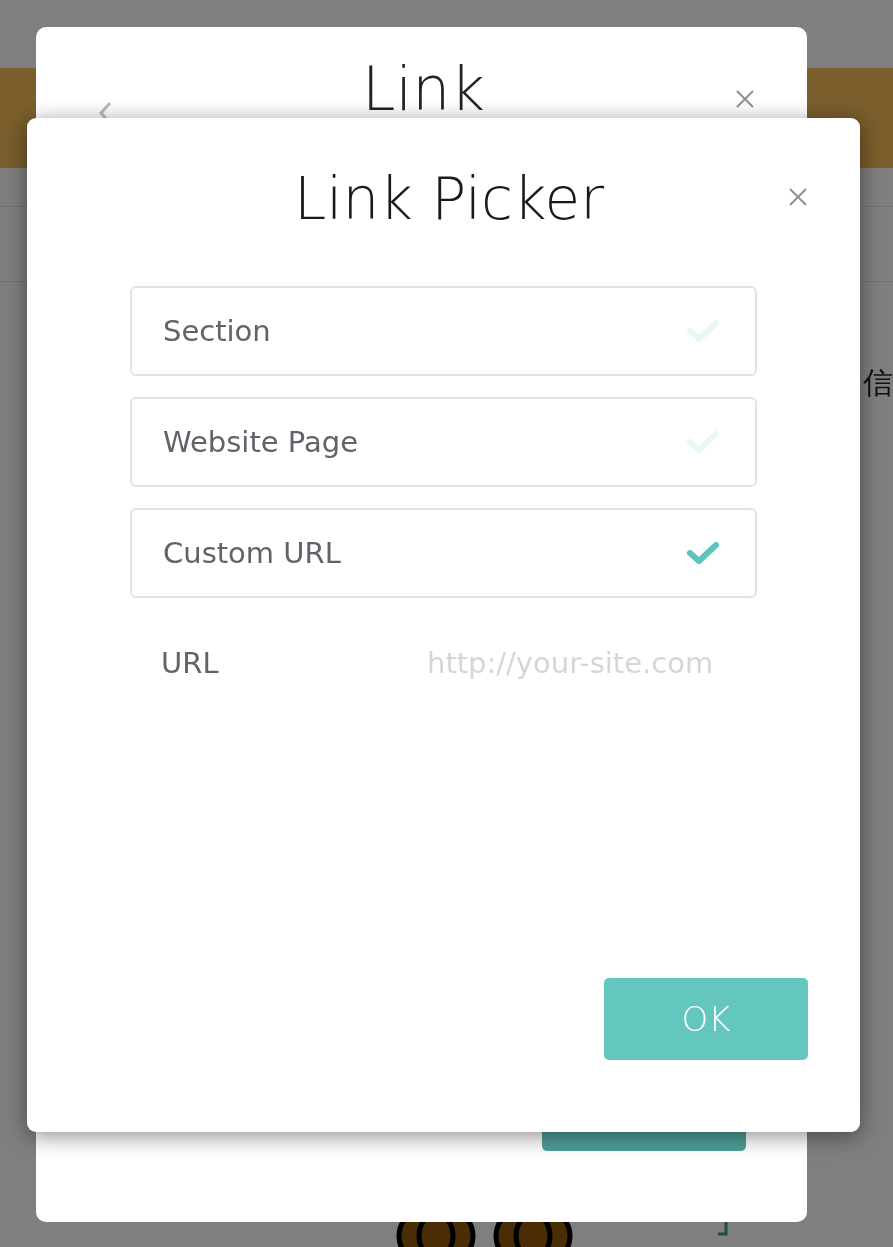 The image size is (893, 1247). I want to click on side-text: 信, so click(878, 383).